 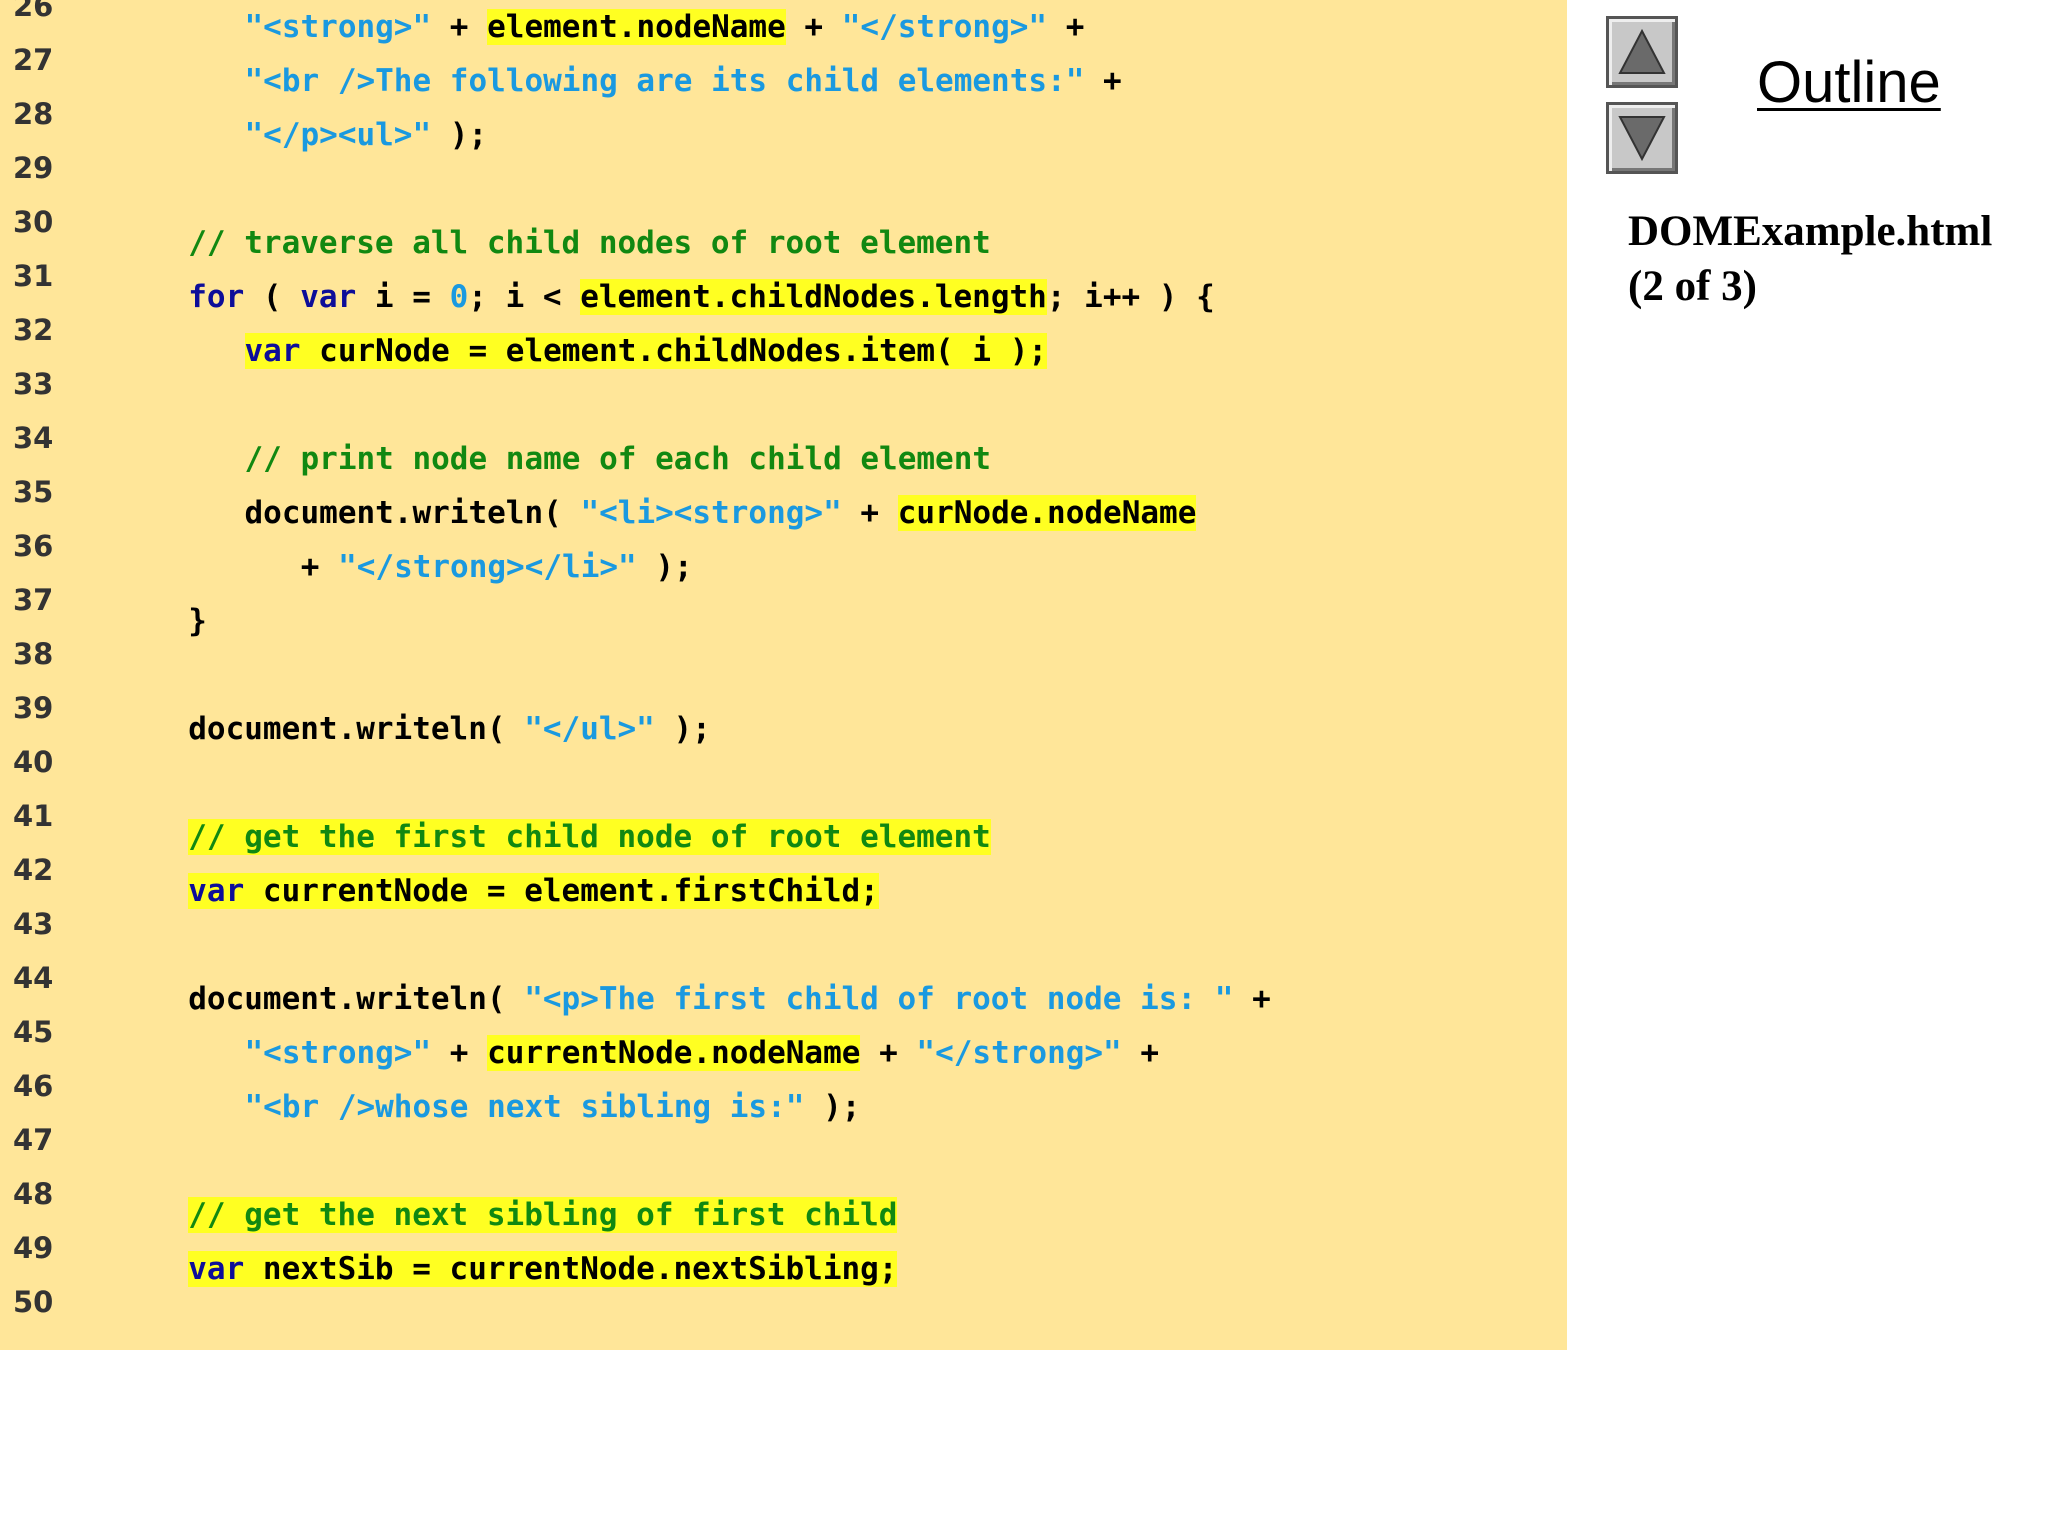 What do you see at coordinates (783, 399) in the screenshot?
I see `code-line: 33` at bounding box center [783, 399].